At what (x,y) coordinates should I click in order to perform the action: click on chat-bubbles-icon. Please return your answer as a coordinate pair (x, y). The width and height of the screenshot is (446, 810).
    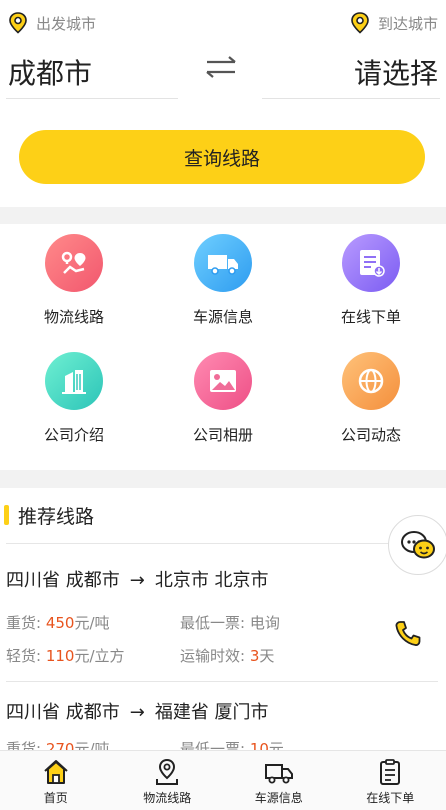
    Looking at the image, I should click on (418, 545).